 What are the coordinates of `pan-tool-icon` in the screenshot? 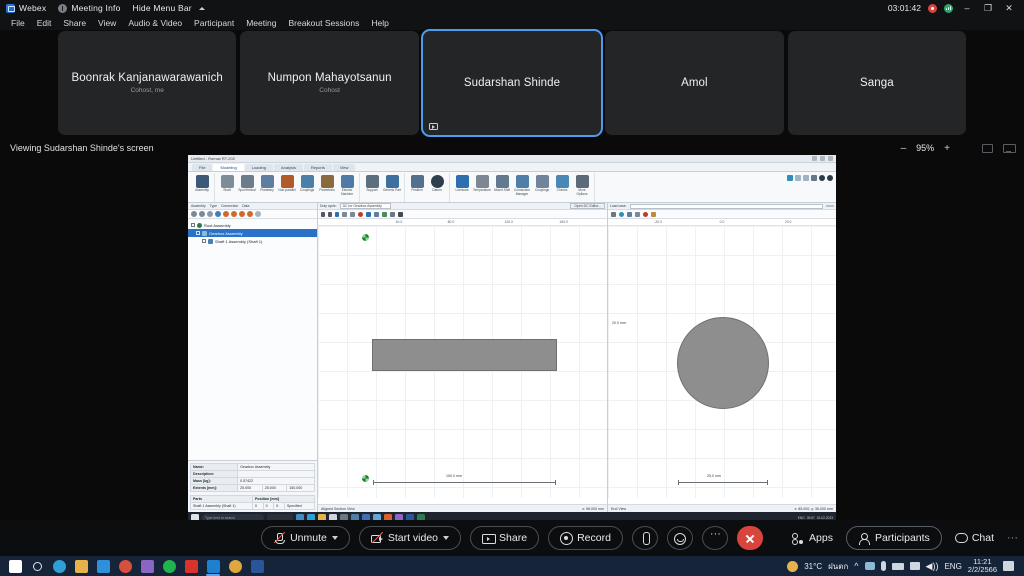 It's located at (202, 214).